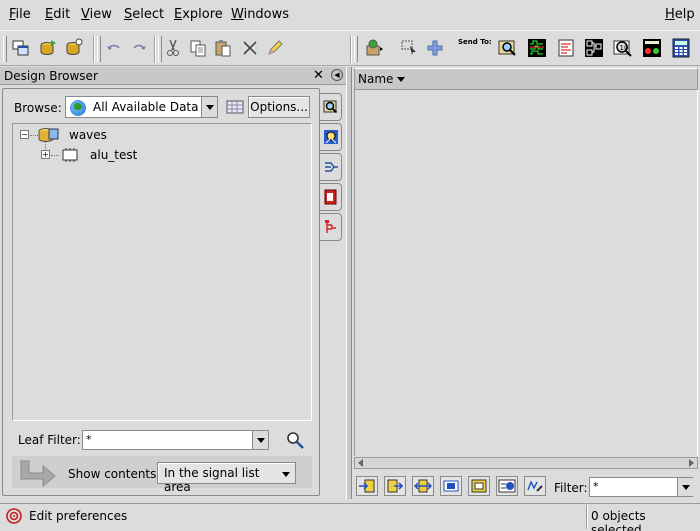 The height and width of the screenshot is (531, 700). Describe the element at coordinates (70, 155) in the screenshot. I see `module-chip-icon` at that location.